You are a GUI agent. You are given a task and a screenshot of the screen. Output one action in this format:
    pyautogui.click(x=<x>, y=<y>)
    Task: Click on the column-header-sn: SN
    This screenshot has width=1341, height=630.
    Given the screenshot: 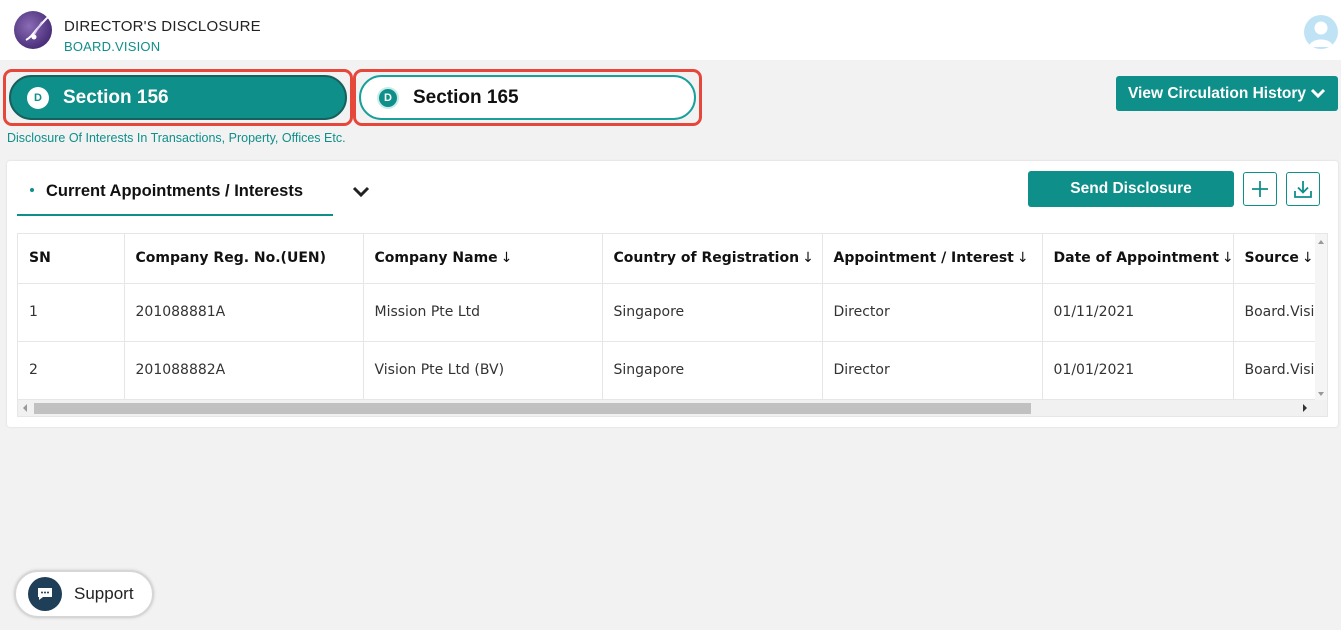 What is the action you would take?
    pyautogui.click(x=71, y=259)
    